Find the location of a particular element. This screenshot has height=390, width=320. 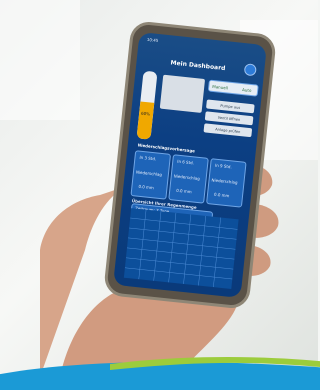

tank-fill is located at coordinates (145, 120).